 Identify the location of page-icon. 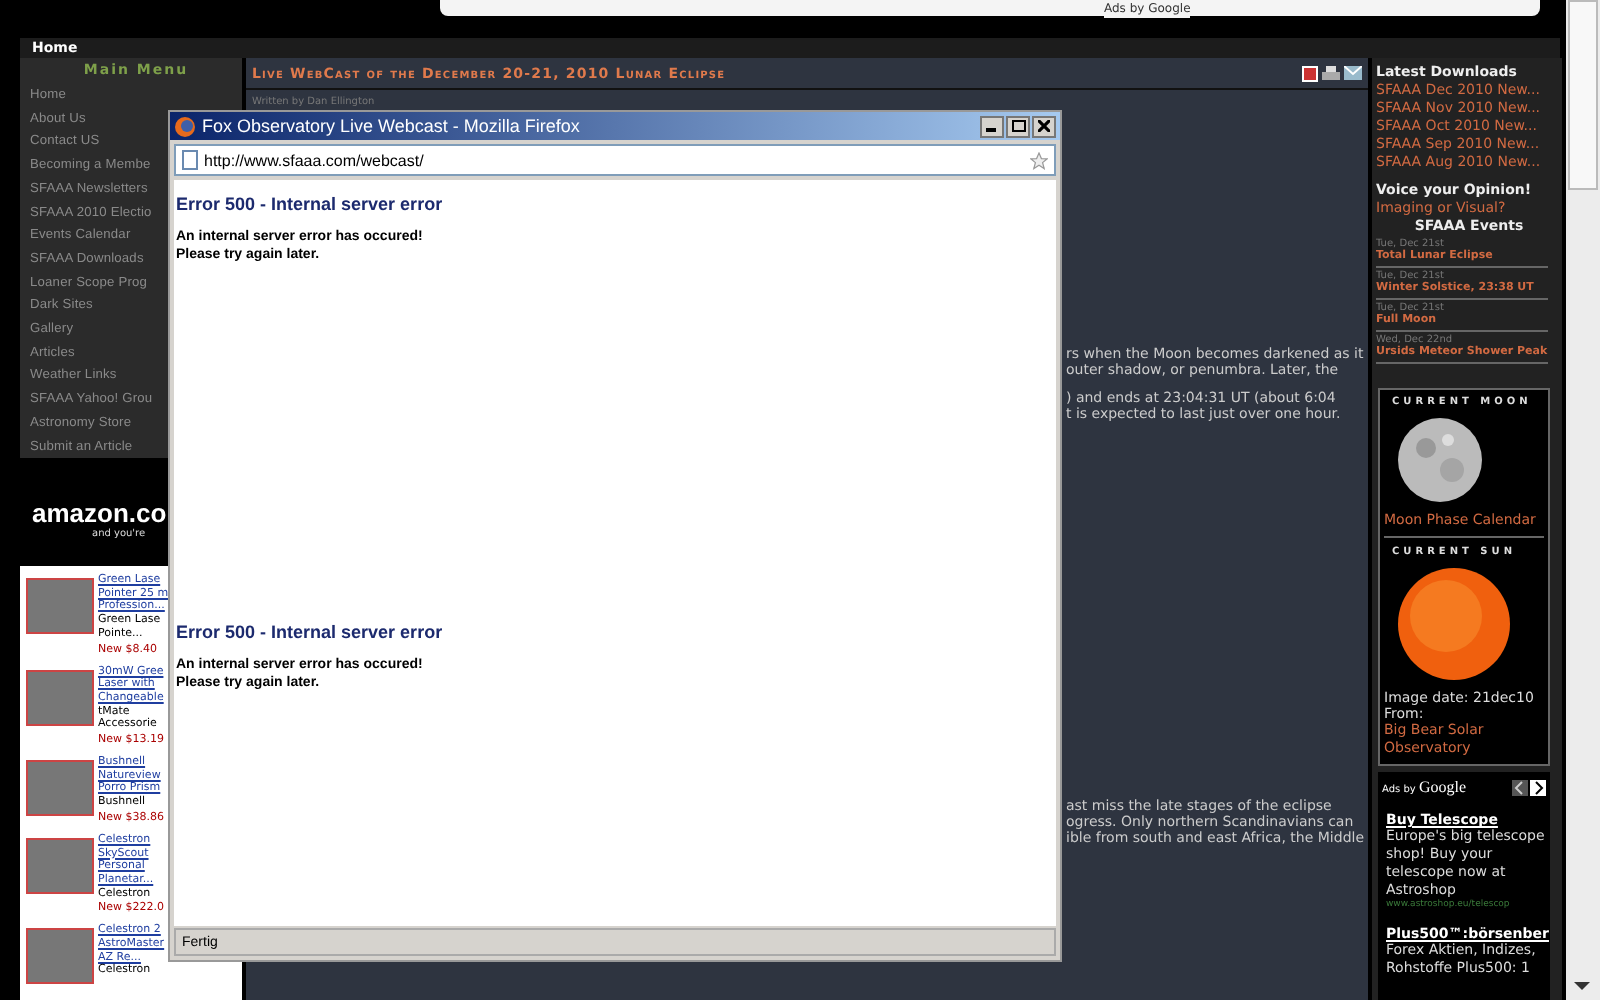
(190, 160).